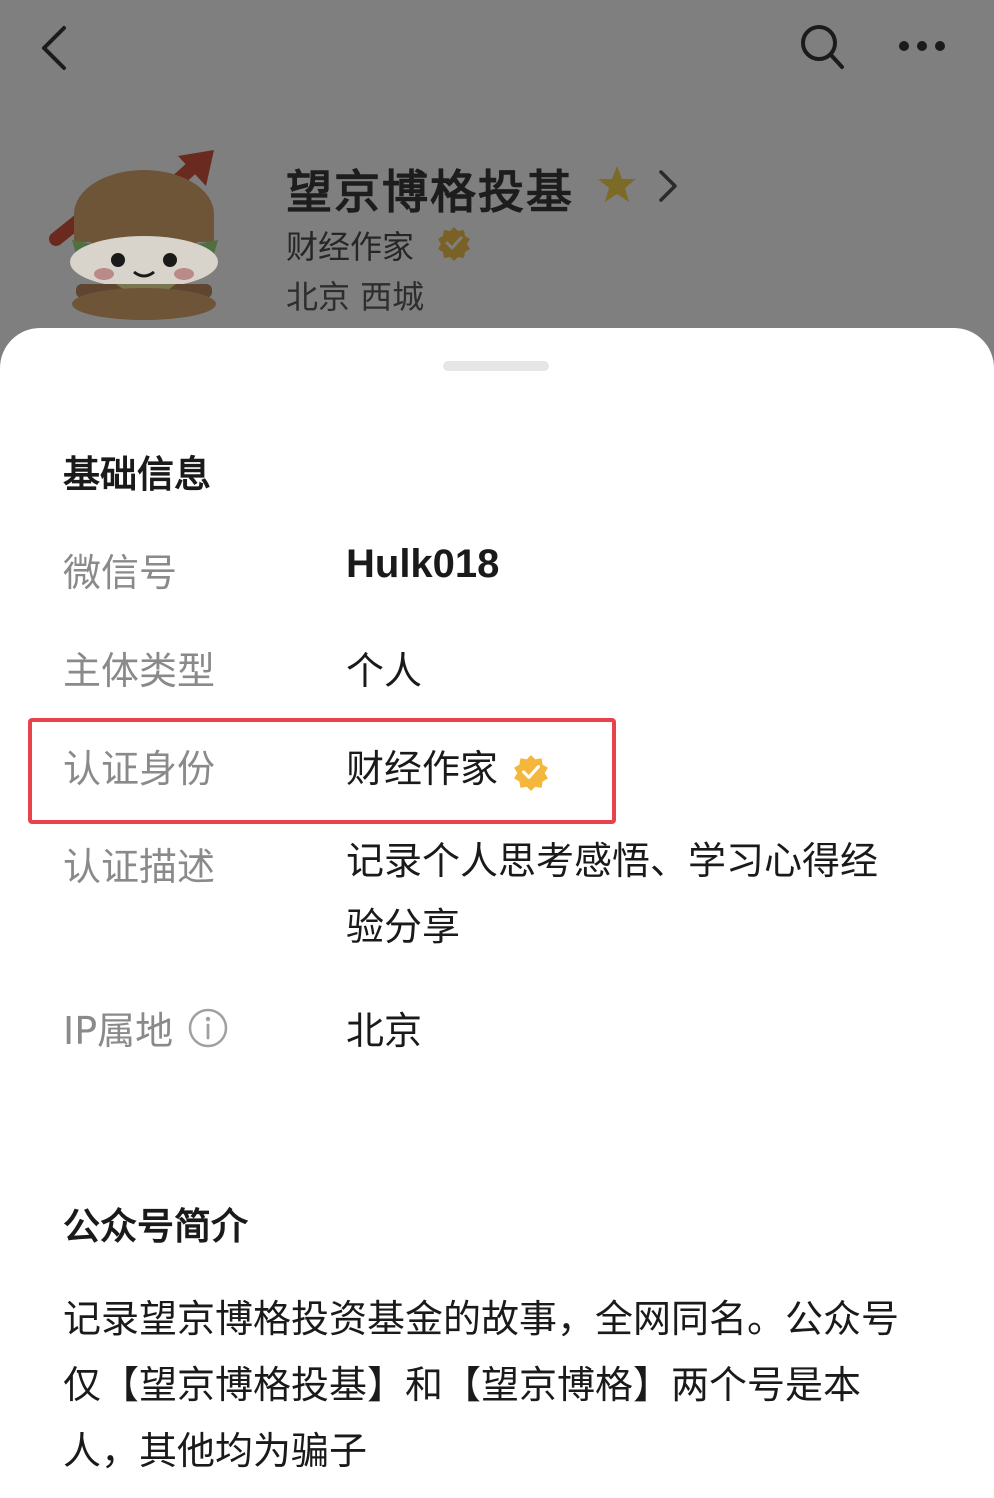 Image resolution: width=994 pixels, height=1498 pixels. What do you see at coordinates (384, 671) in the screenshot?
I see `entity-type-value: 个人` at bounding box center [384, 671].